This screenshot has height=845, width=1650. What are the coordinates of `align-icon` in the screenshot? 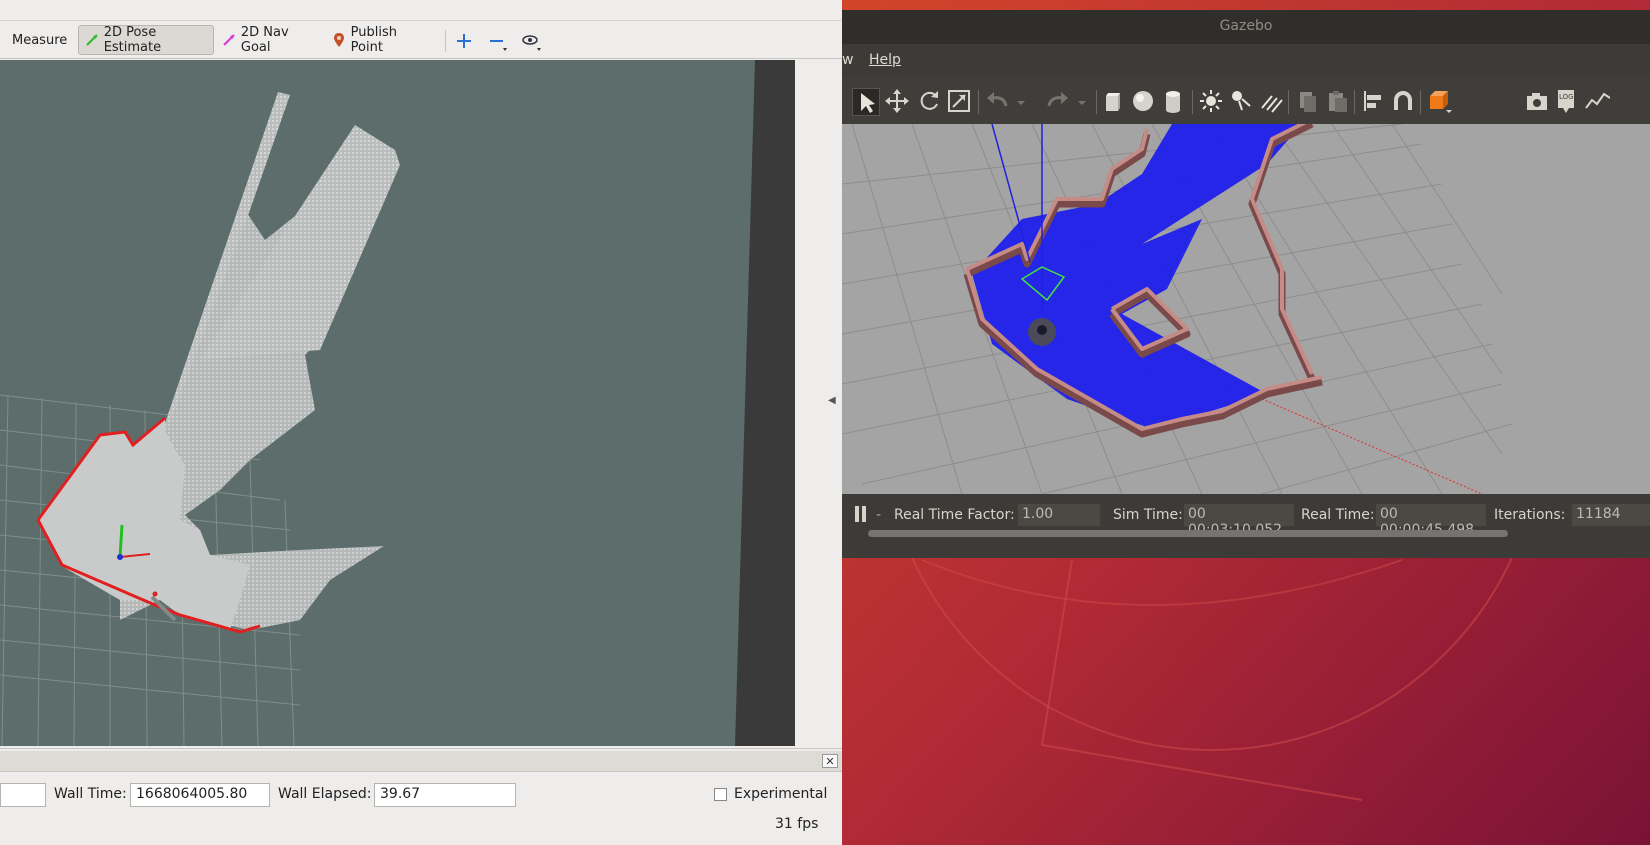 It's located at (1373, 101).